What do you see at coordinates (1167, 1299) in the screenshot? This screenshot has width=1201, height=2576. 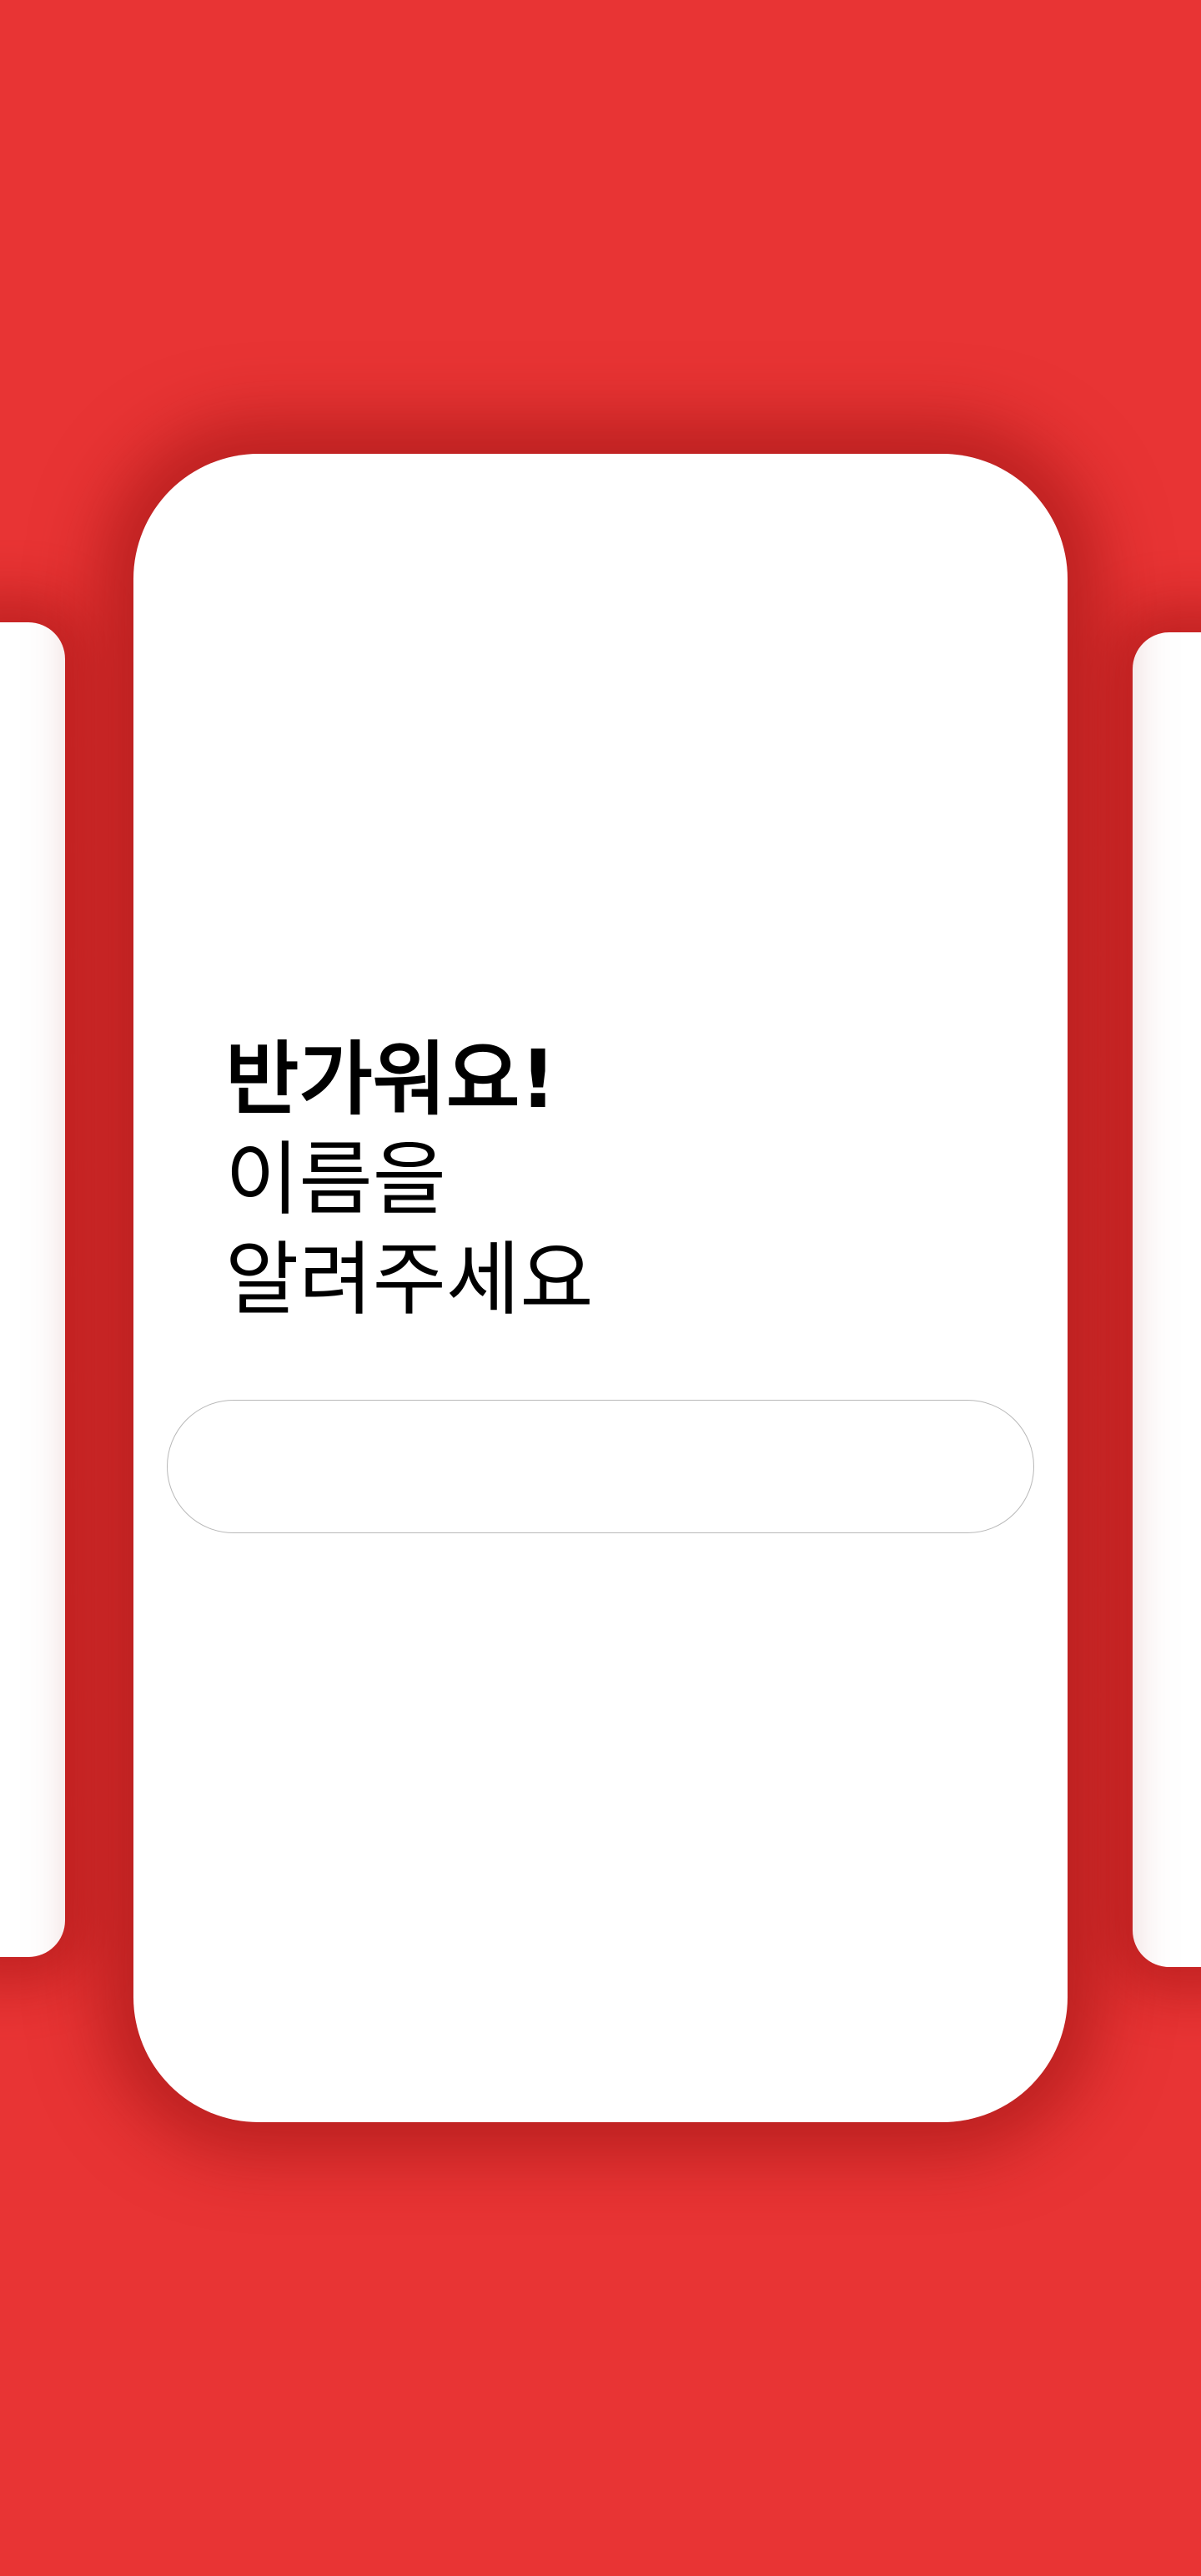 I see `next-card-peek` at bounding box center [1167, 1299].